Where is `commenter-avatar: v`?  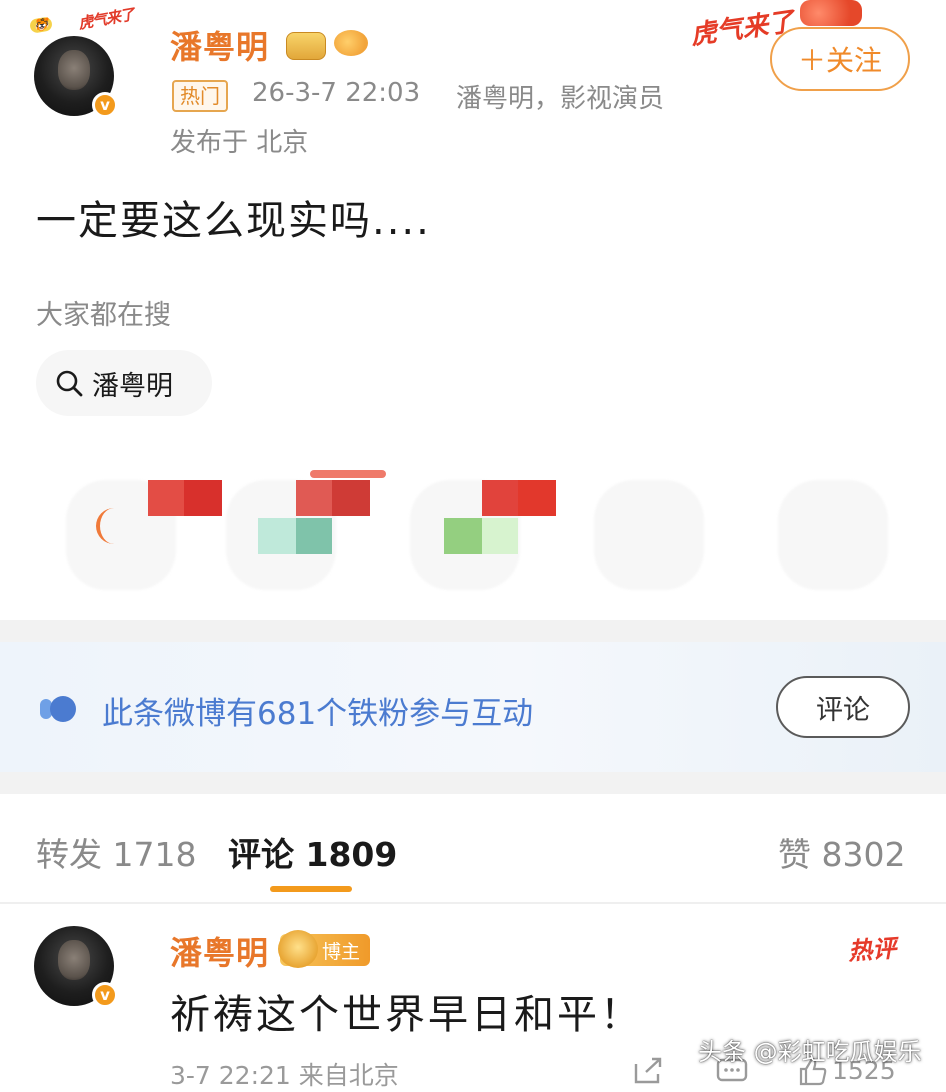 commenter-avatar: v is located at coordinates (76, 967).